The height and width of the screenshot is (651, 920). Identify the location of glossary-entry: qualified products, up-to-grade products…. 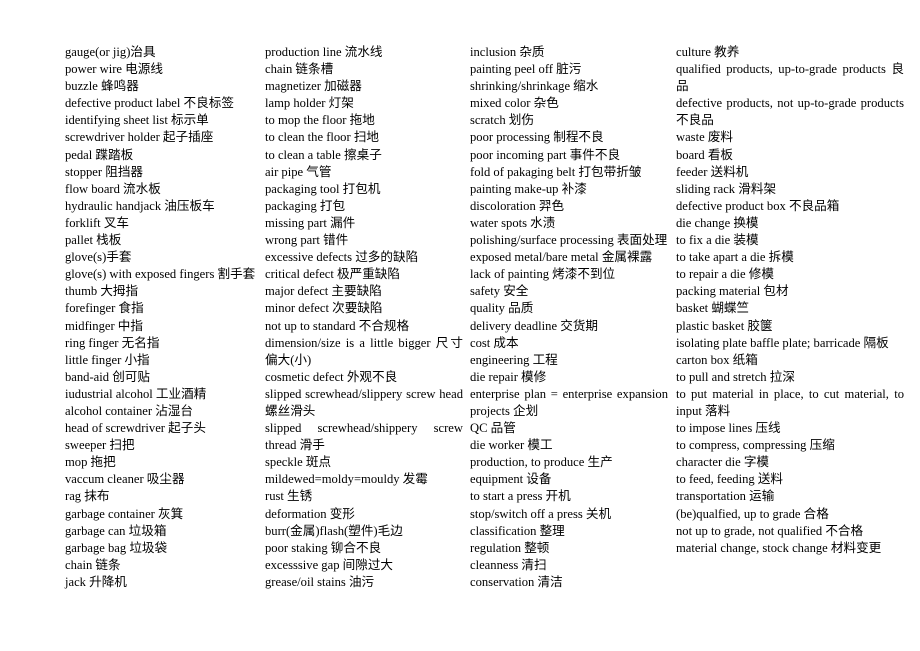
(790, 78).